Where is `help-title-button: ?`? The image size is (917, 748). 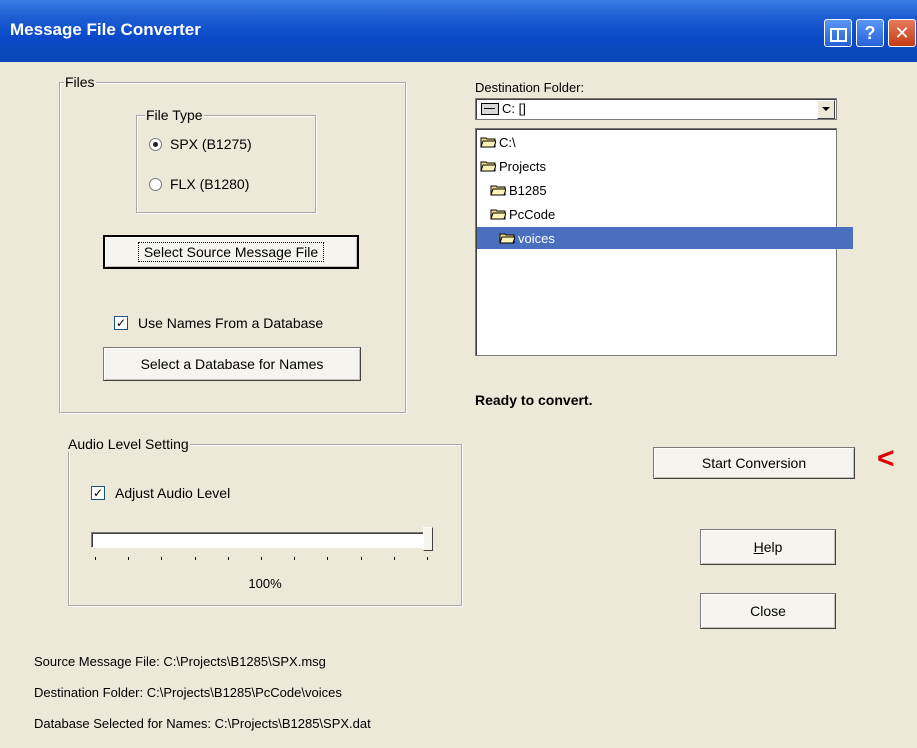
help-title-button: ? is located at coordinates (870, 33).